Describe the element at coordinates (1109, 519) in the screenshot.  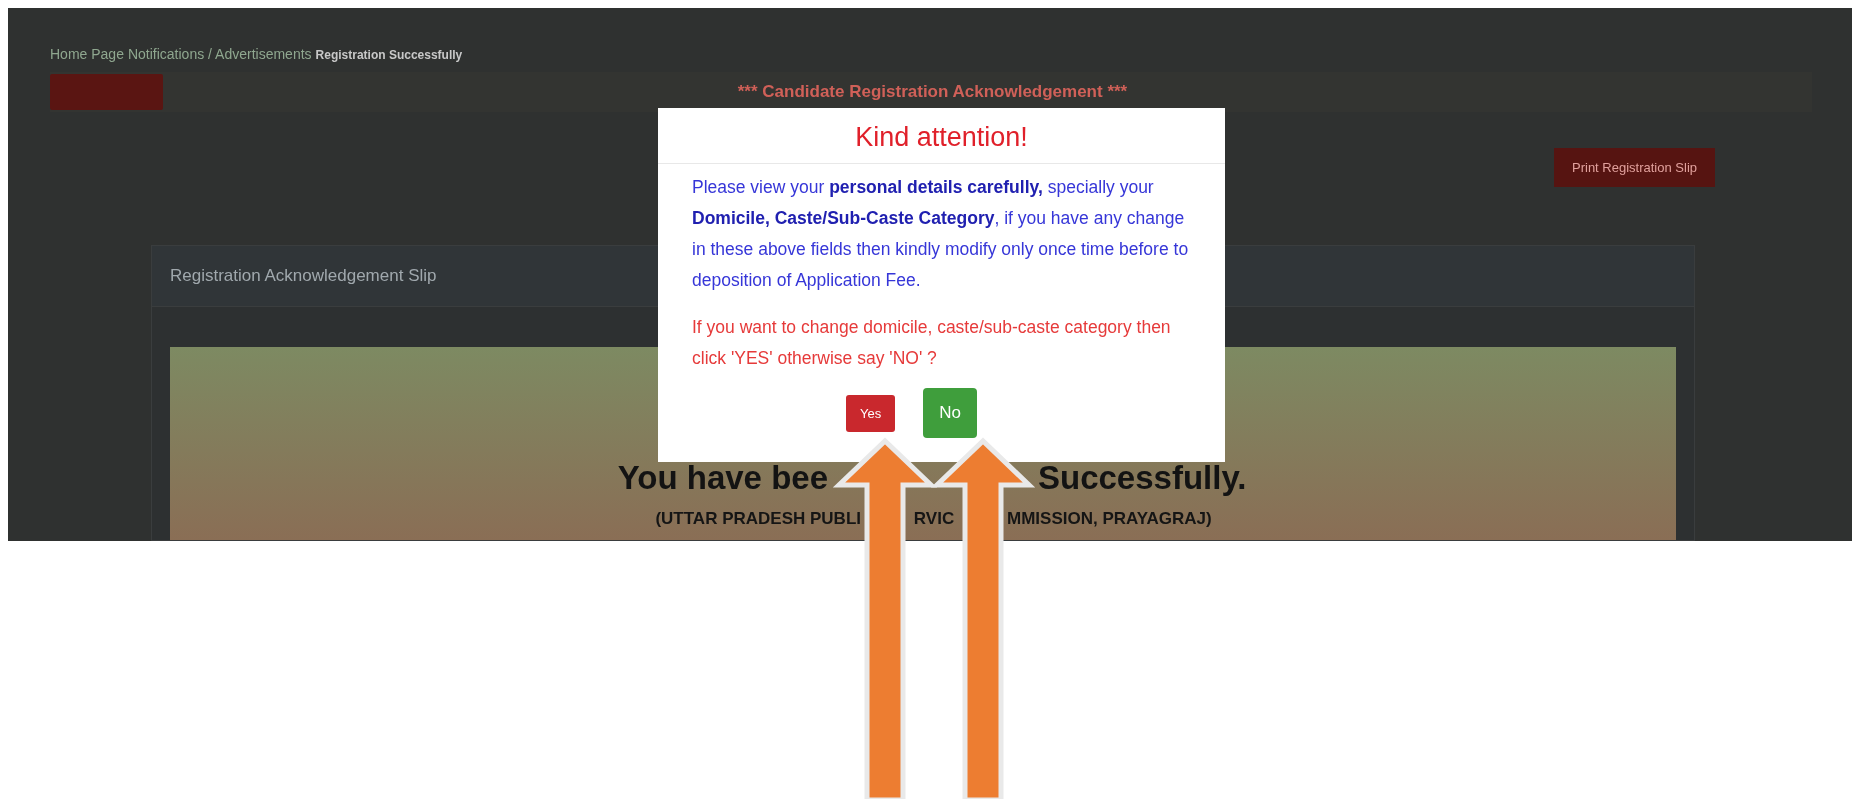
I see `organisation-name: MMISSION, PRAYAGRAJ)` at that location.